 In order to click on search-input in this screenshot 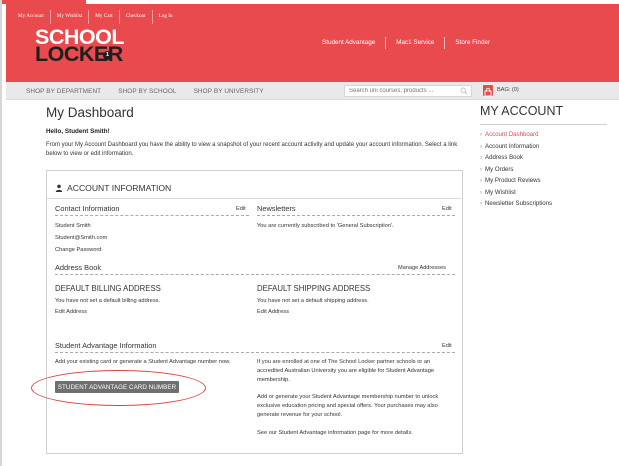, I will do `click(403, 91)`.